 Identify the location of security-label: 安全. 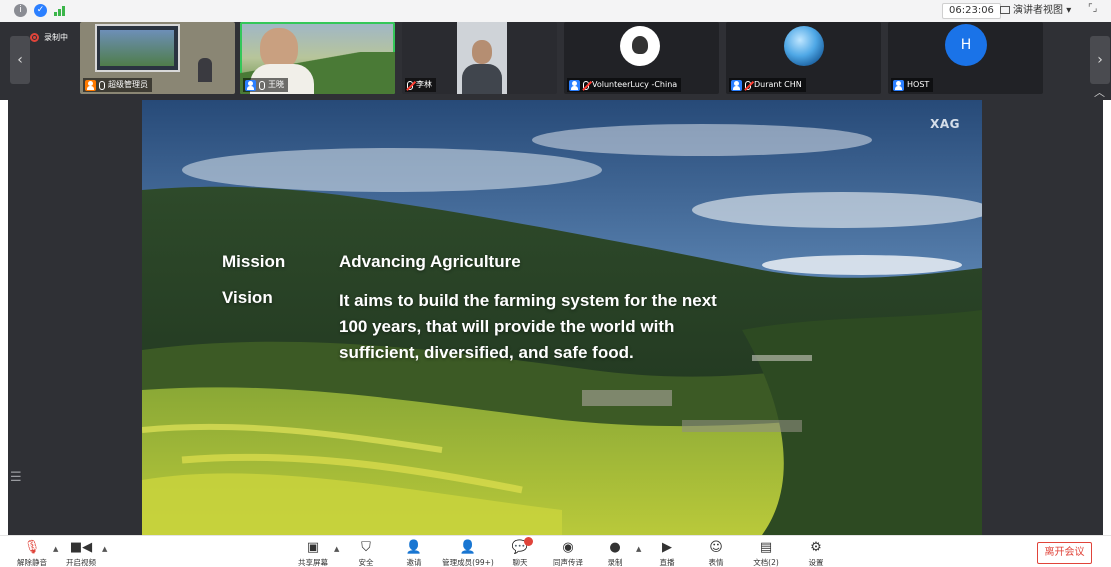
(366, 562).